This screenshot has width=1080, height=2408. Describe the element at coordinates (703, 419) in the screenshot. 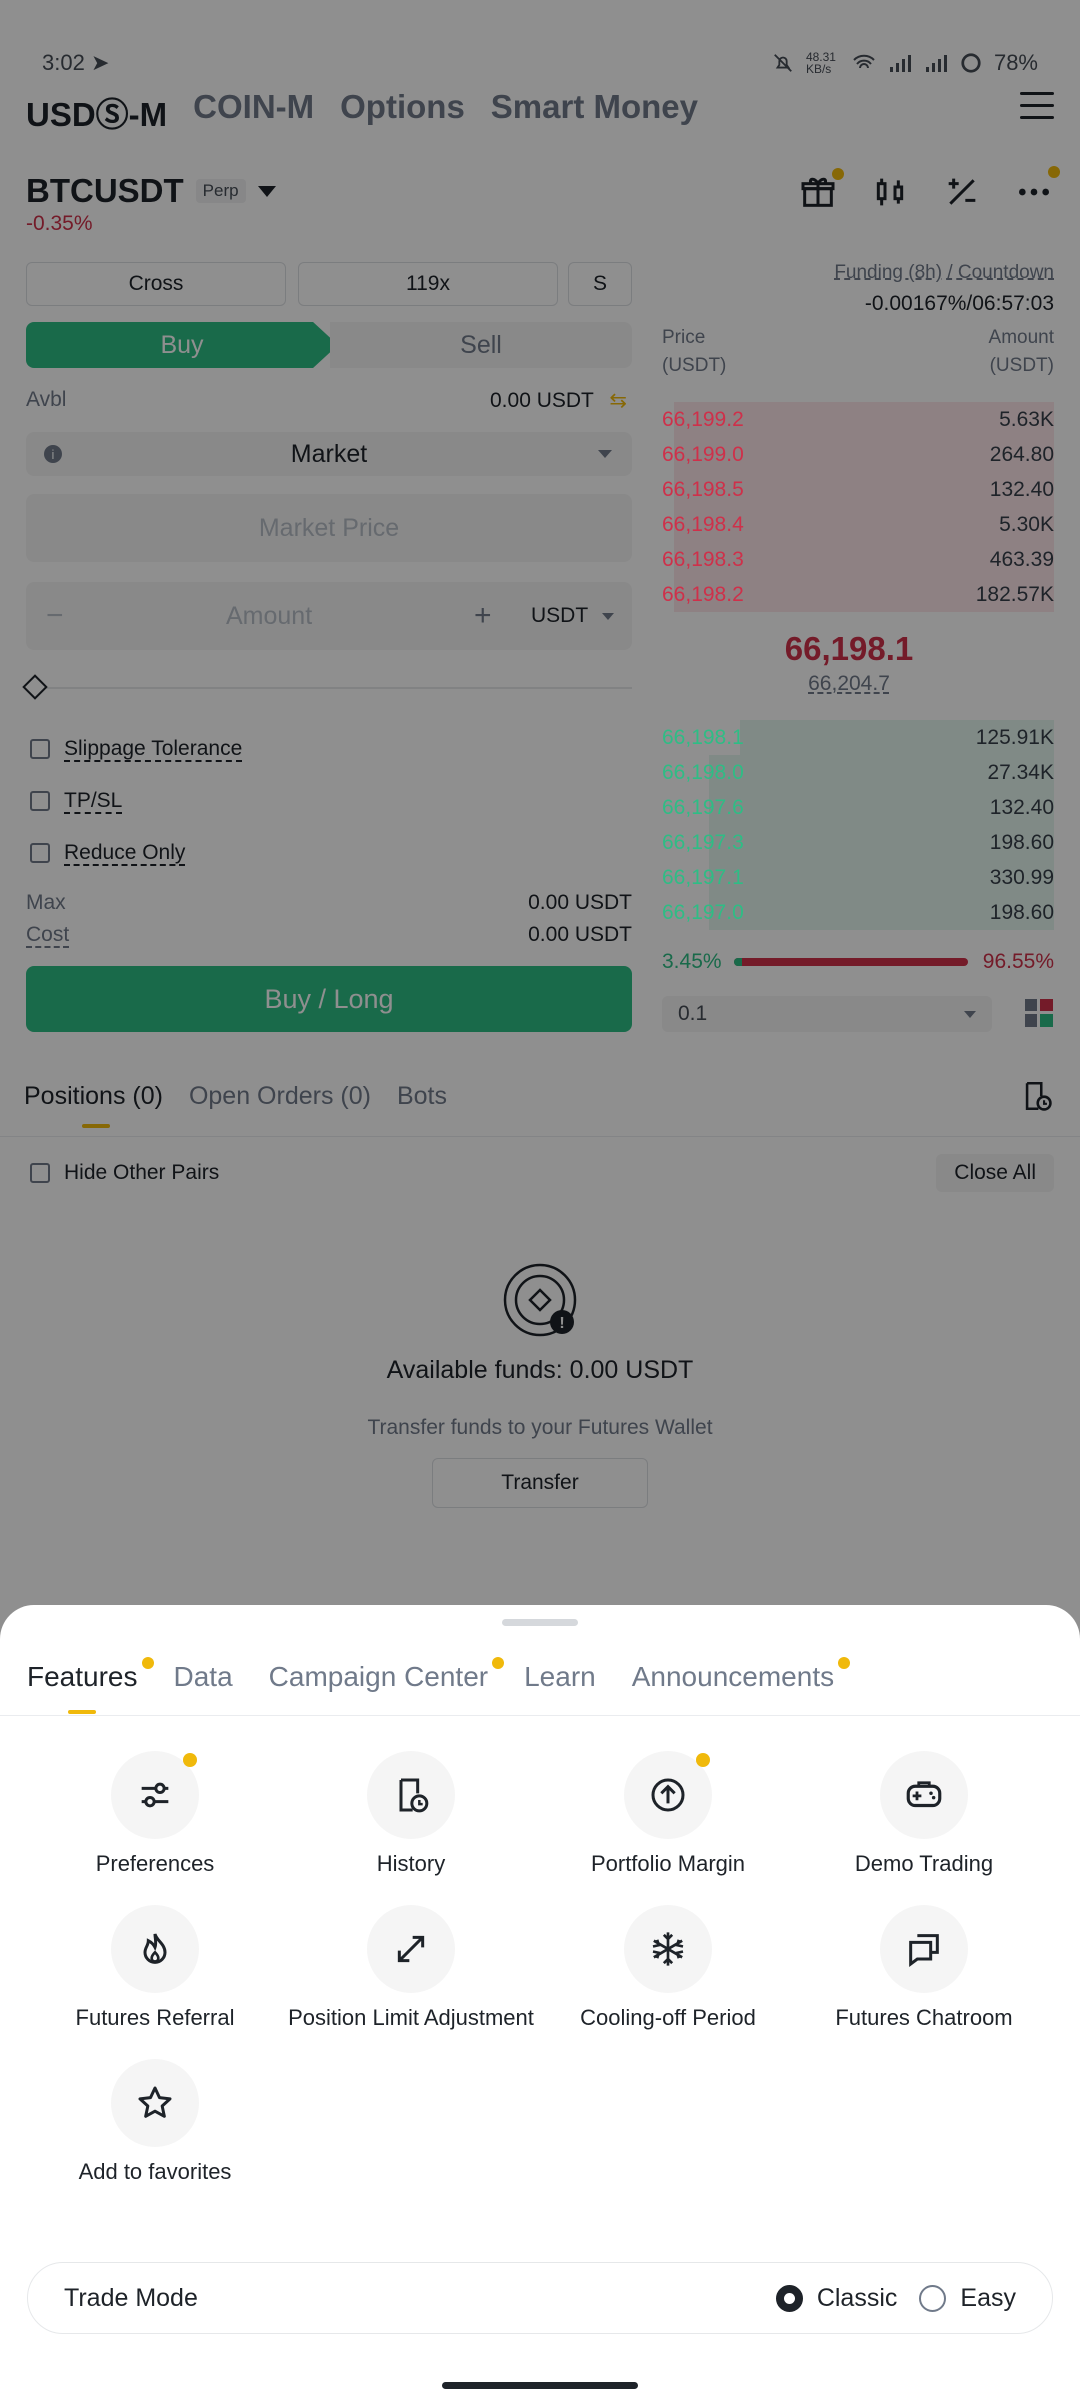

I see `order-price: 66,199.2` at that location.